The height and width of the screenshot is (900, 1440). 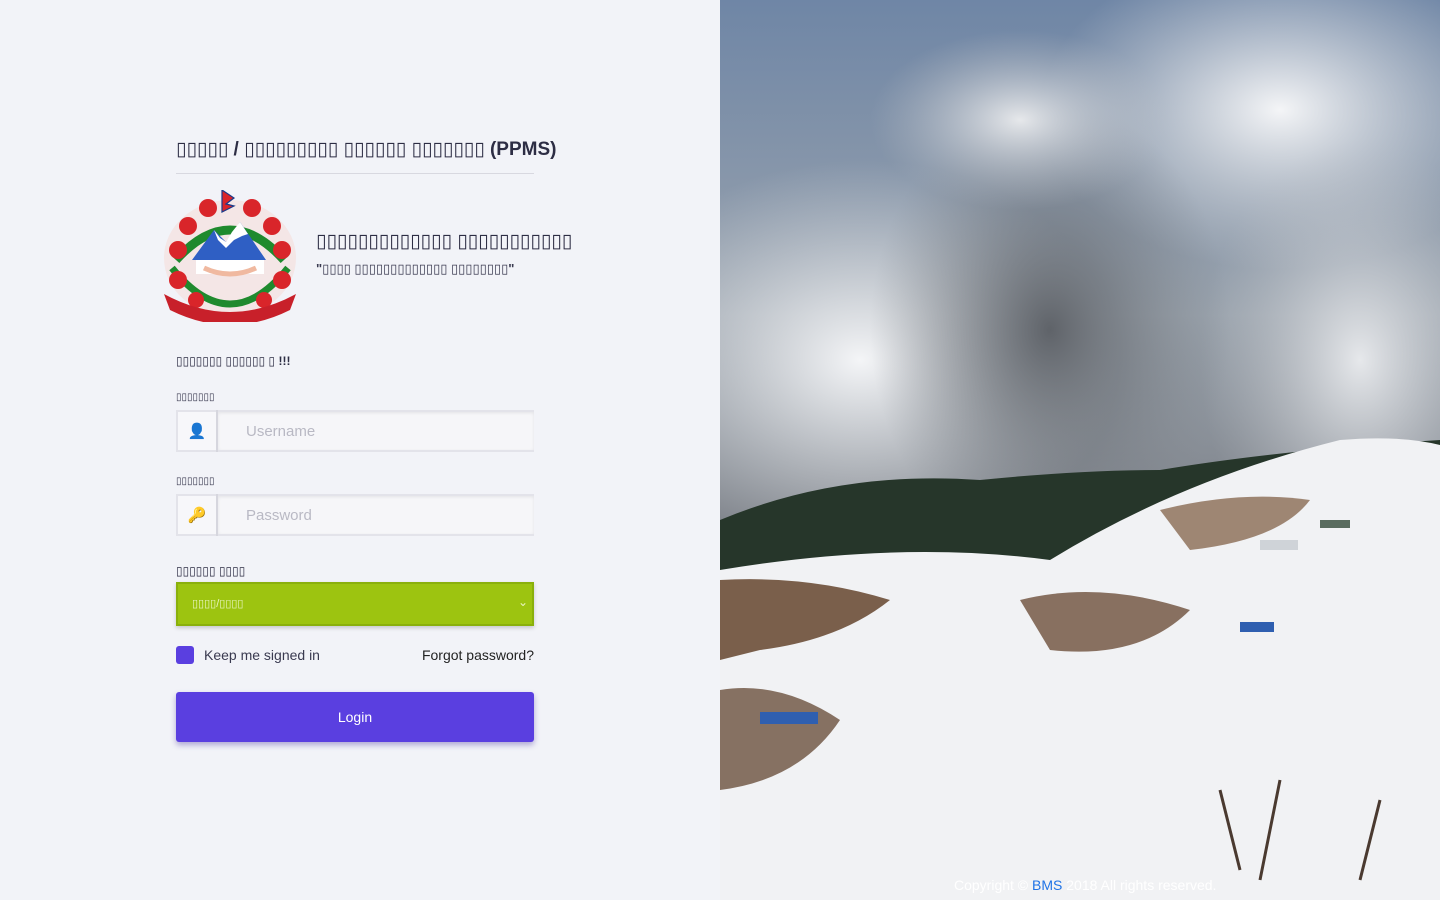 I want to click on fiscal-year-select: ▯▯▯▯/▯▯▯▯, so click(x=355, y=604).